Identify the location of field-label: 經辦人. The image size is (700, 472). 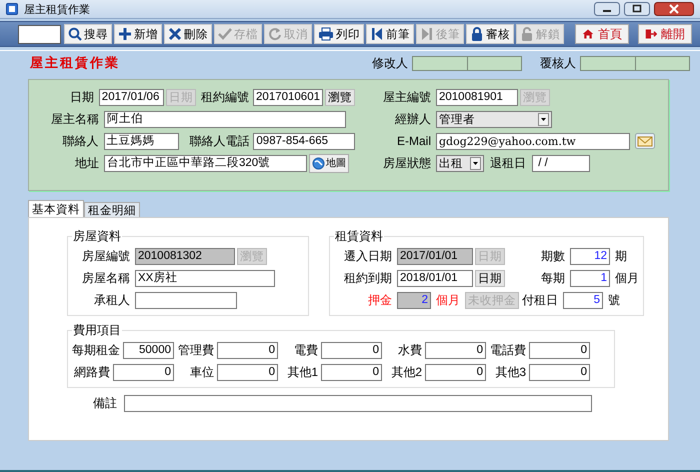
(412, 119).